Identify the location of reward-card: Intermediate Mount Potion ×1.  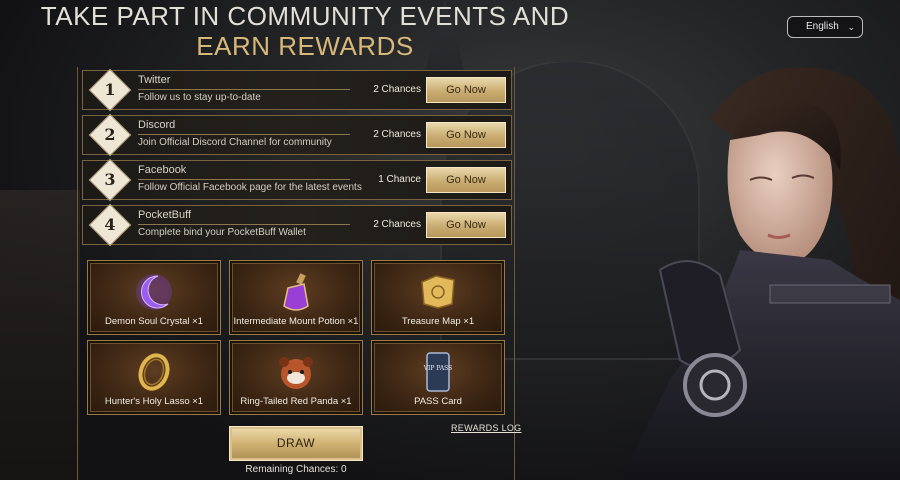
(296, 297).